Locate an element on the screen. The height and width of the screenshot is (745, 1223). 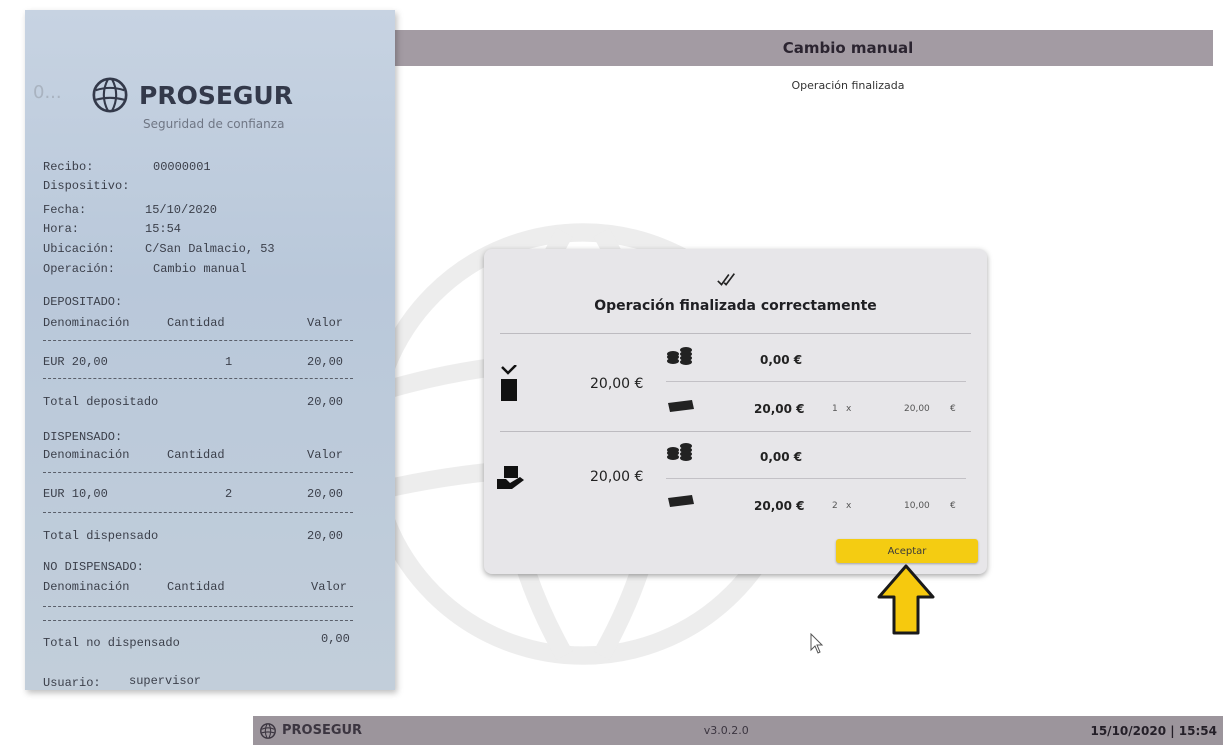
row-quantity: 1 is located at coordinates (229, 362).